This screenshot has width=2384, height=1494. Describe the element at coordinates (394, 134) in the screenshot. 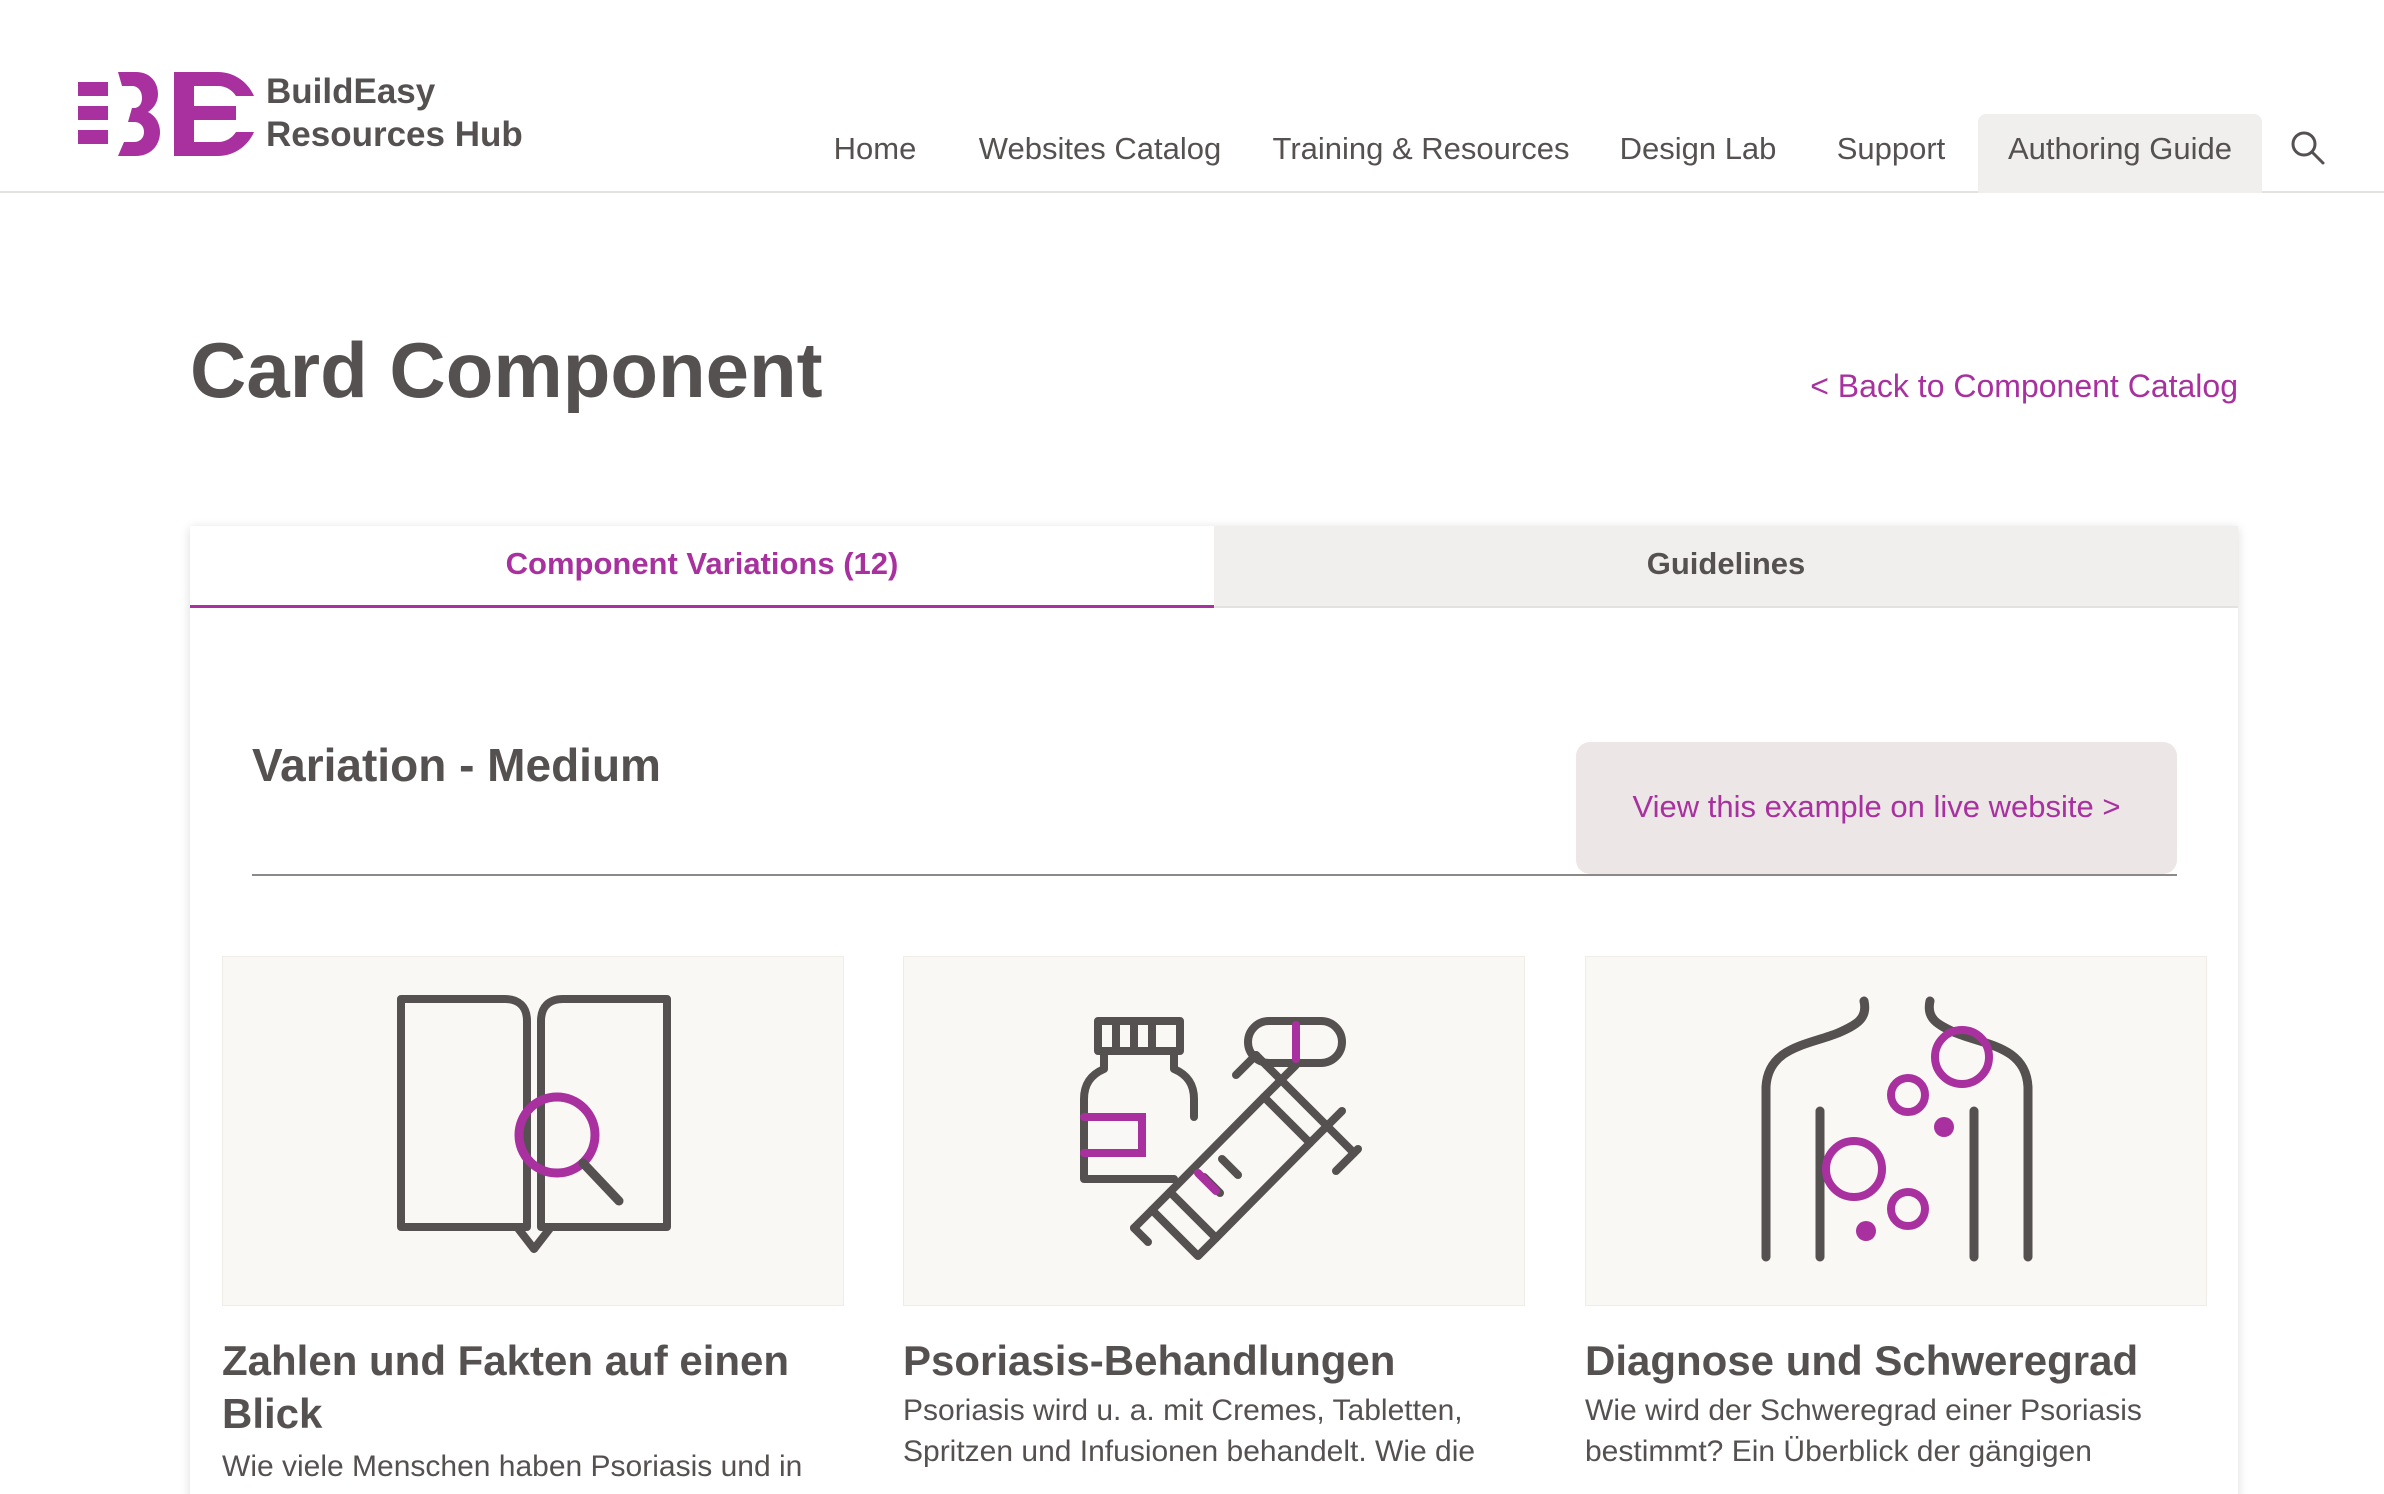

I see `logo-line-2: Resources Hub` at that location.